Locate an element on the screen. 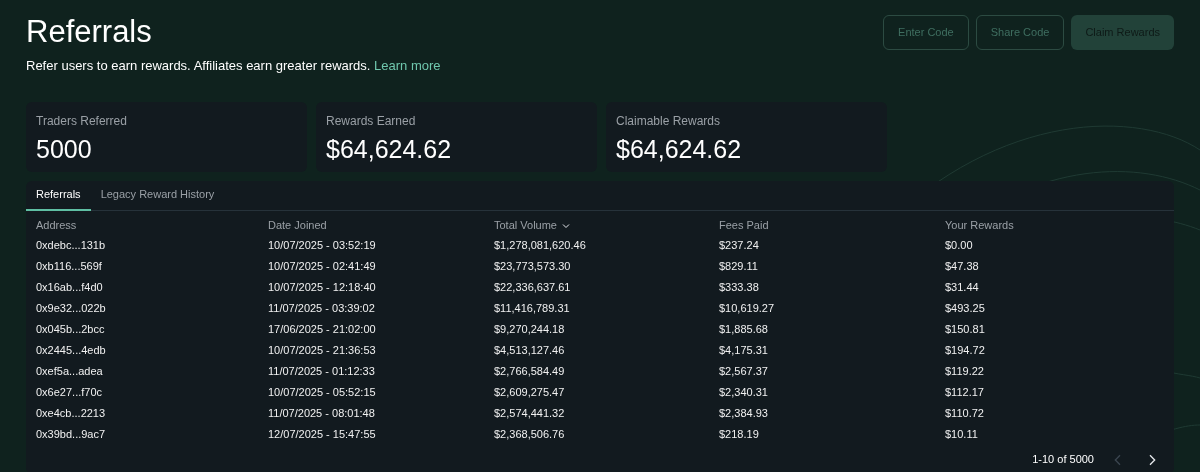  table-cell: $493.25 is located at coordinates (965, 308).